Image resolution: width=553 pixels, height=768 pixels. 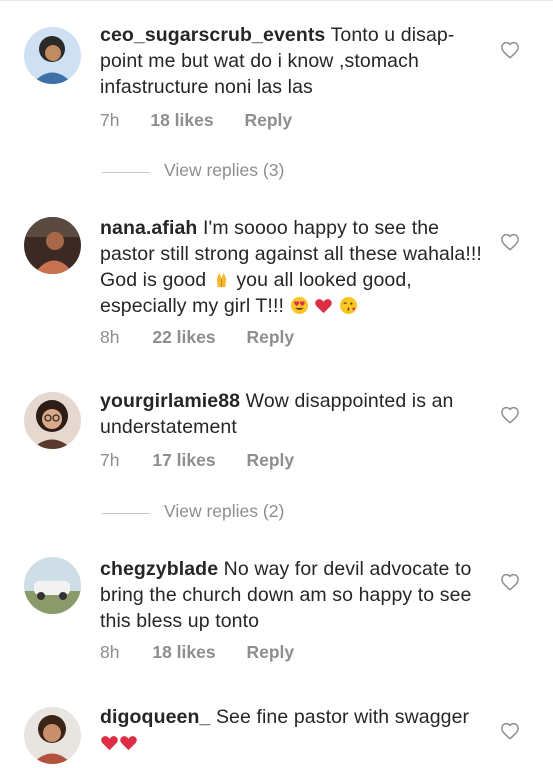 What do you see at coordinates (224, 511) in the screenshot?
I see `view-replies-label: View replies (2)` at bounding box center [224, 511].